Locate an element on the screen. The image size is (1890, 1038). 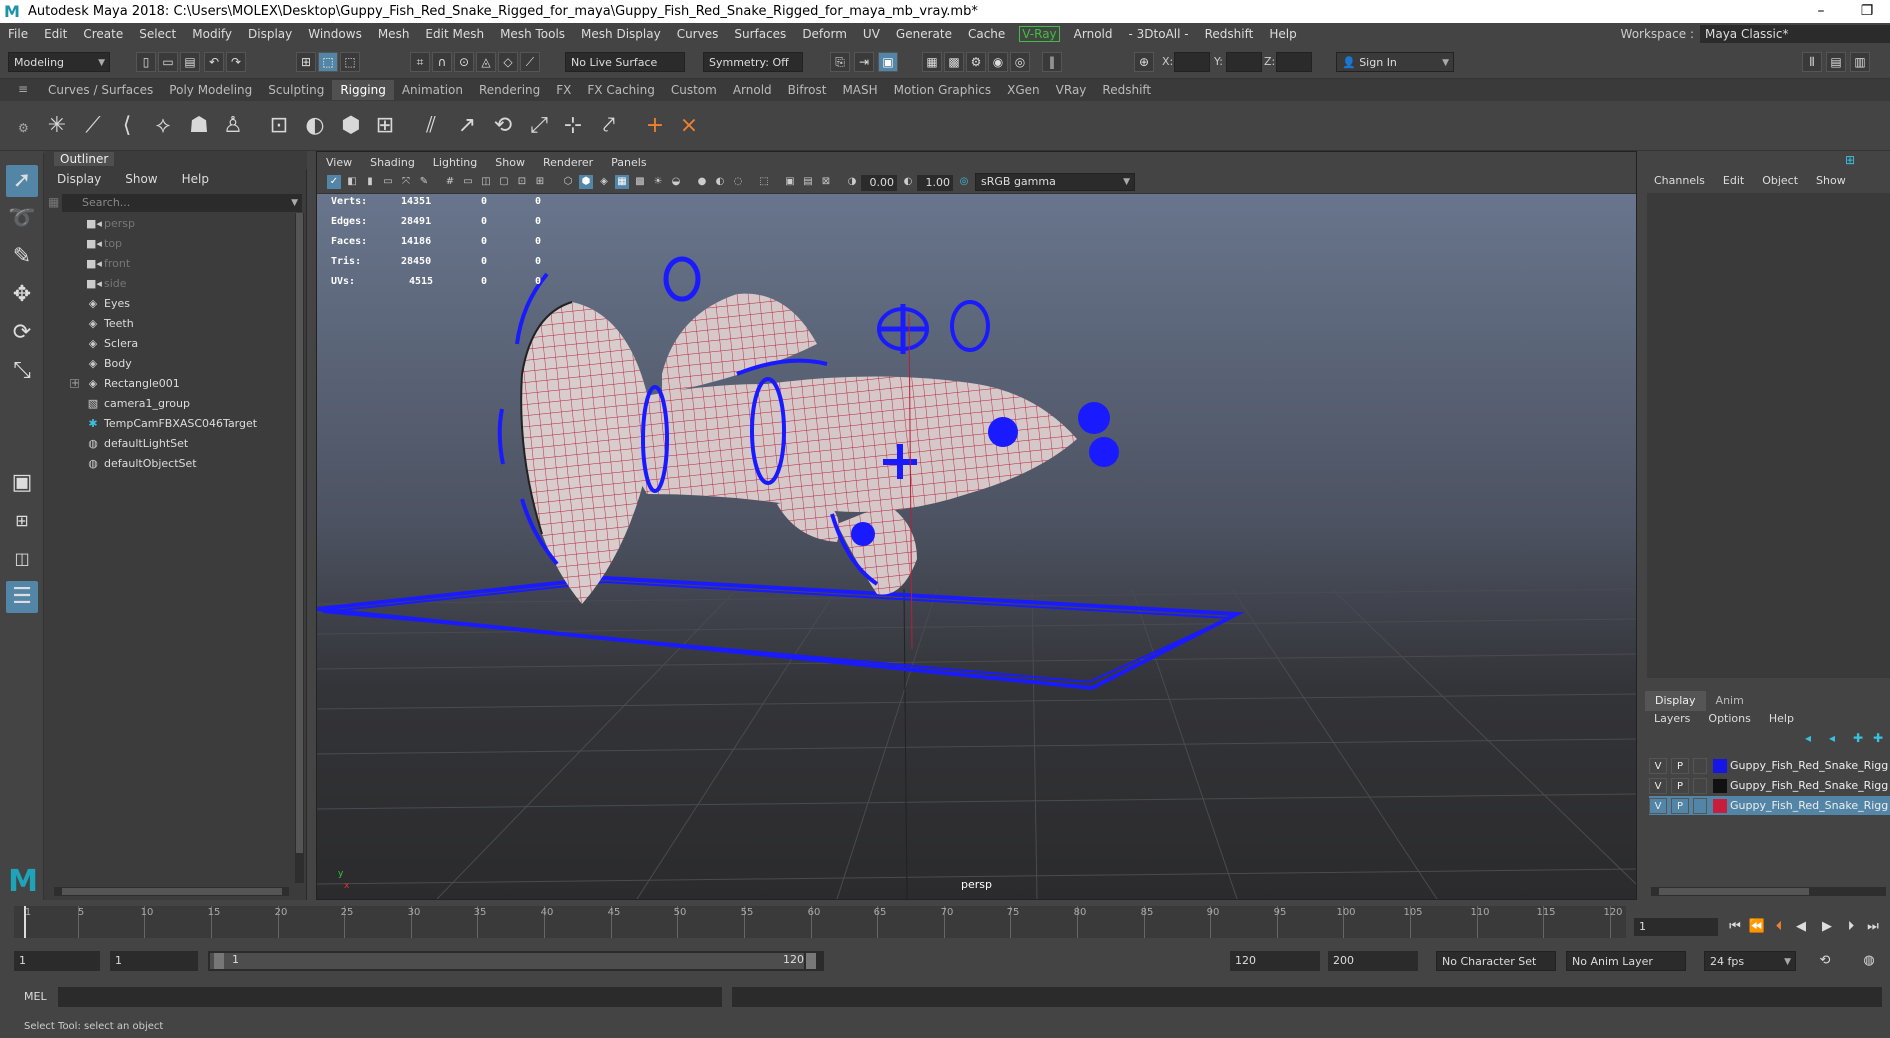
menu-curves: Curves is located at coordinates (698, 34).